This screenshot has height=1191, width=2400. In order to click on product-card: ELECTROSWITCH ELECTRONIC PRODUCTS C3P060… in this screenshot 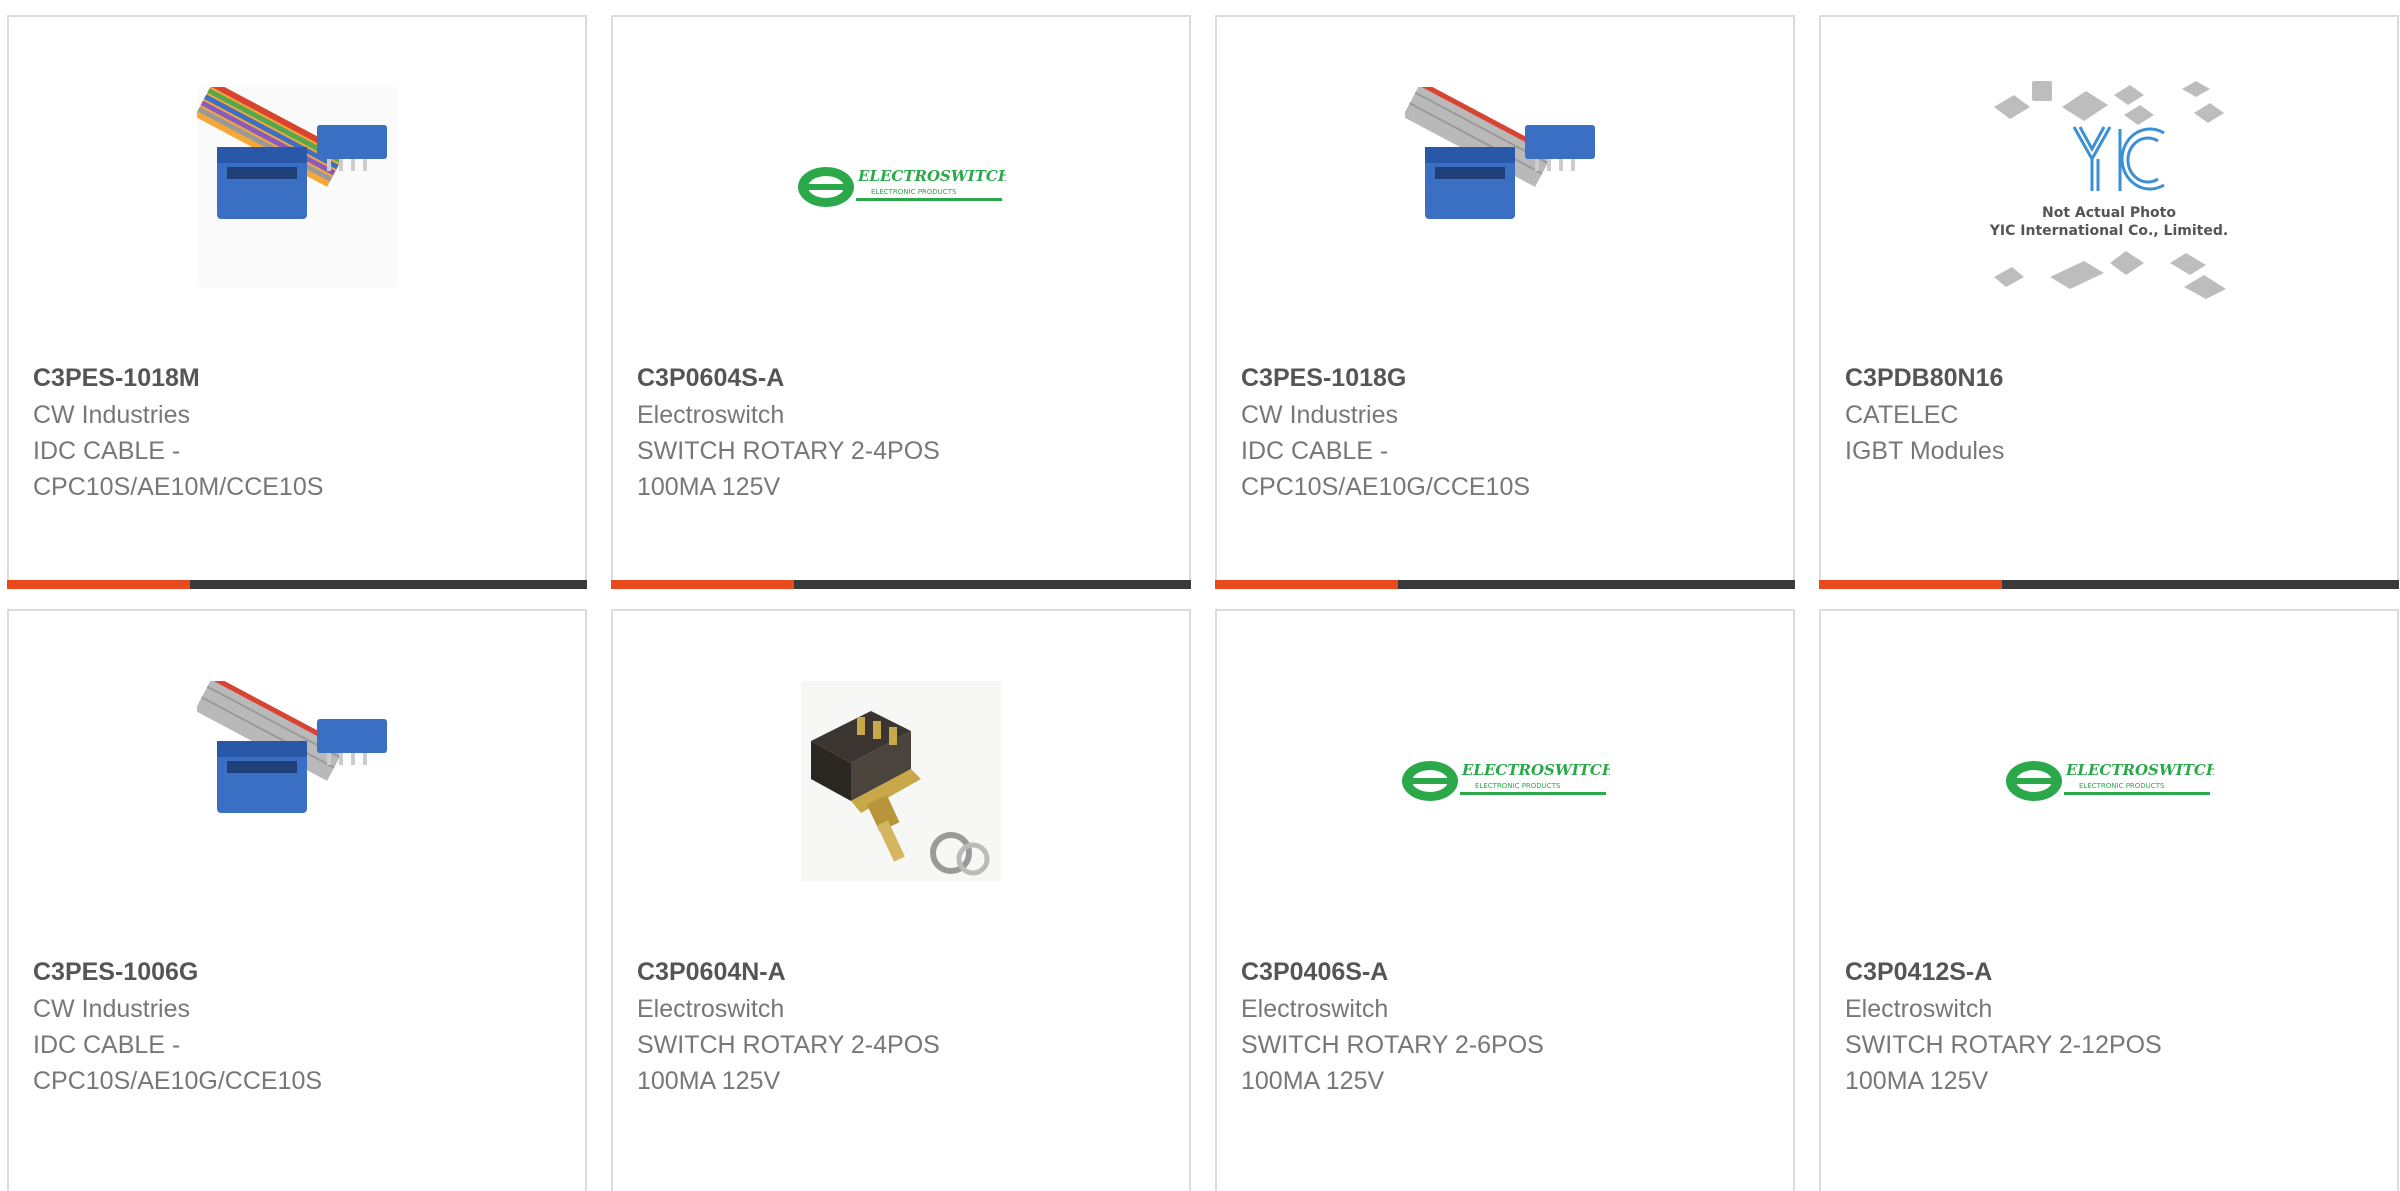, I will do `click(901, 302)`.